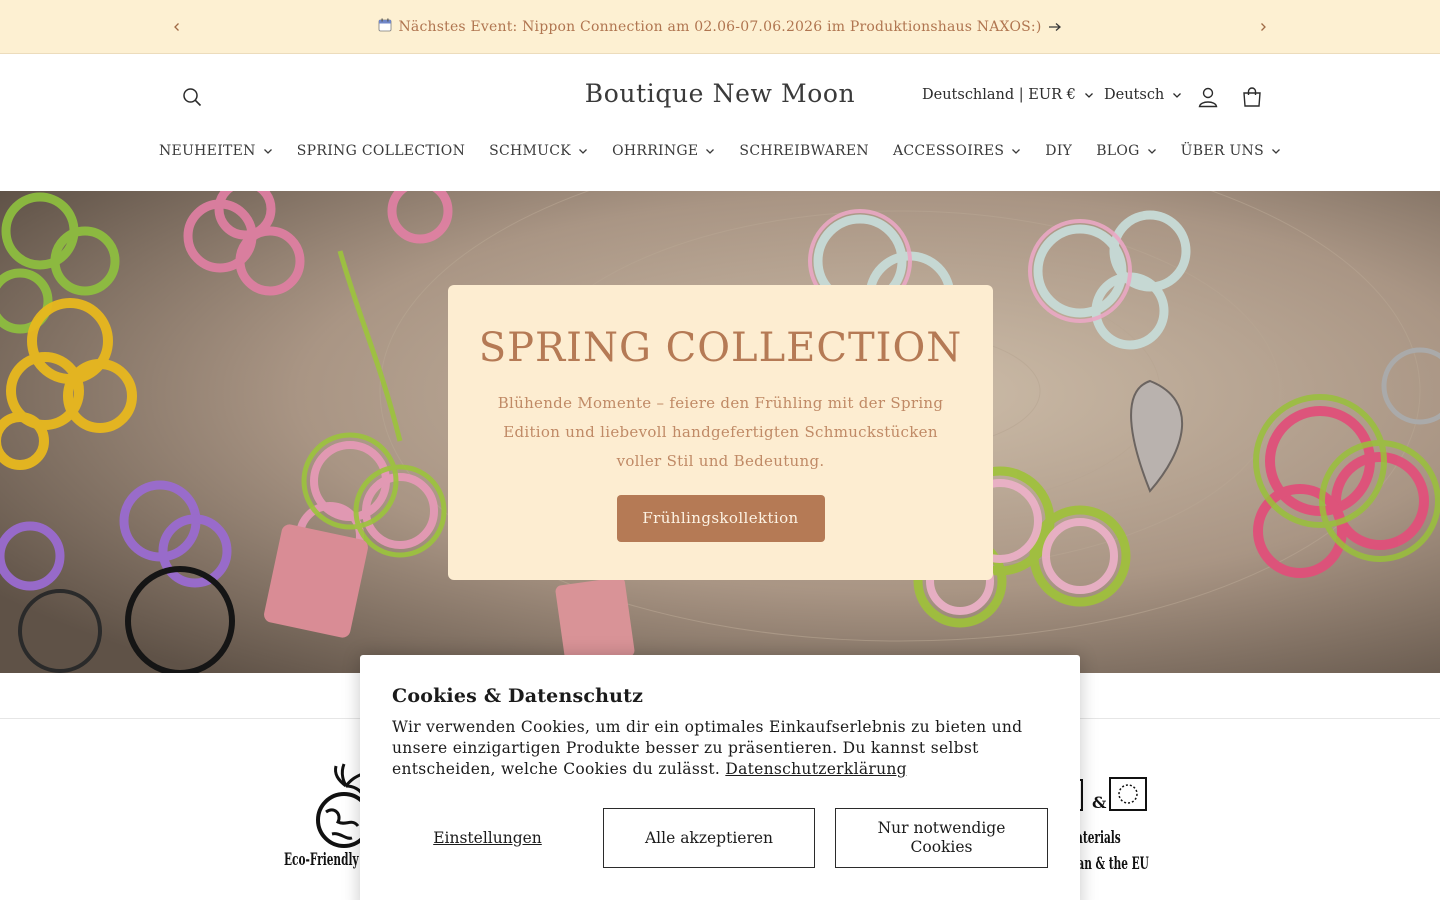 The width and height of the screenshot is (1440, 900). I want to click on brand-logo-link: Boutique New Moon, so click(720, 93).